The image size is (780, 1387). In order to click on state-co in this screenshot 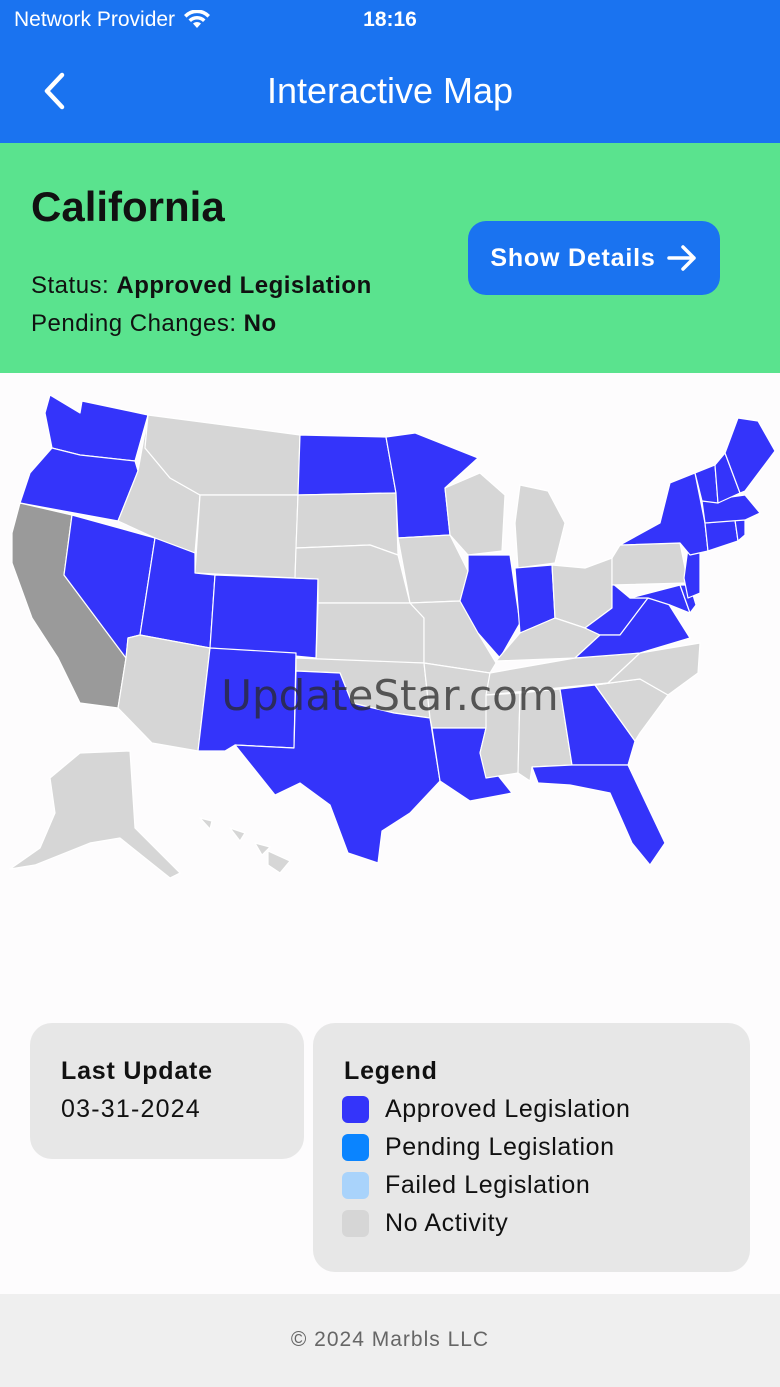, I will do `click(264, 616)`.